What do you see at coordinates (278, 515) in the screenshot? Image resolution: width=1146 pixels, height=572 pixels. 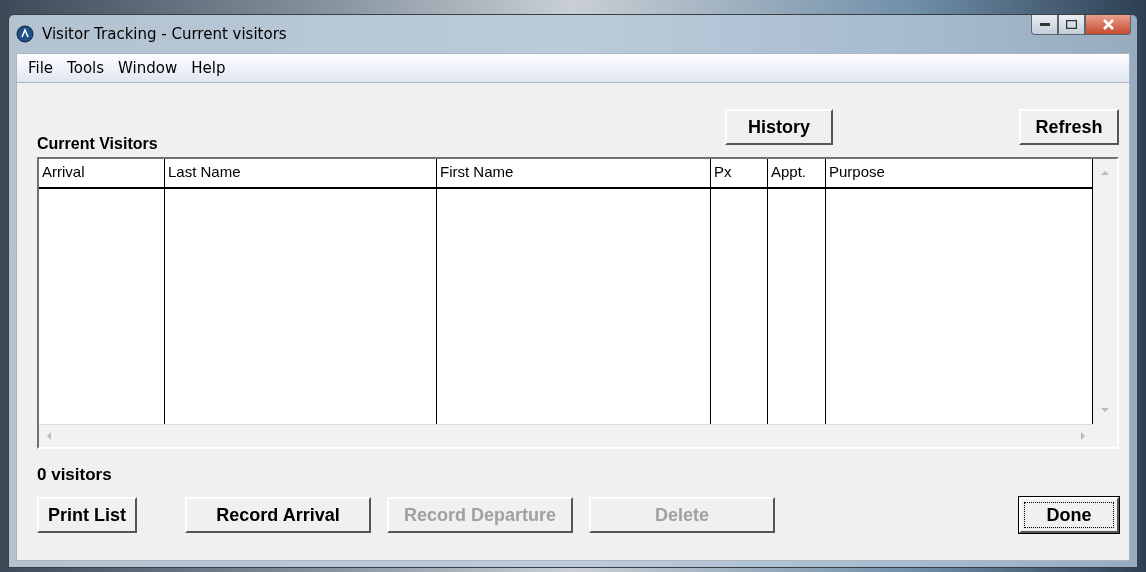 I see `action-button: Record Arrival` at bounding box center [278, 515].